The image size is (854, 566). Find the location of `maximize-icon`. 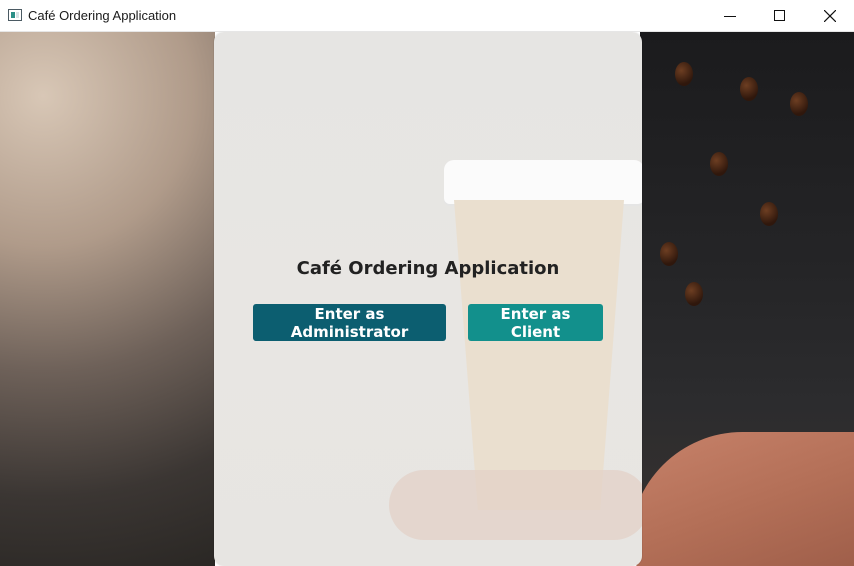

maximize-icon is located at coordinates (779, 15).